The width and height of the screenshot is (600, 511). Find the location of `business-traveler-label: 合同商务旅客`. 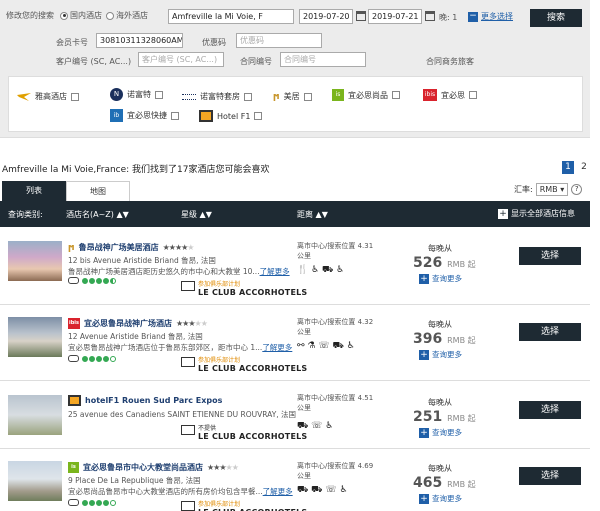

business-traveler-label: 合同商务旅客 is located at coordinates (450, 61).